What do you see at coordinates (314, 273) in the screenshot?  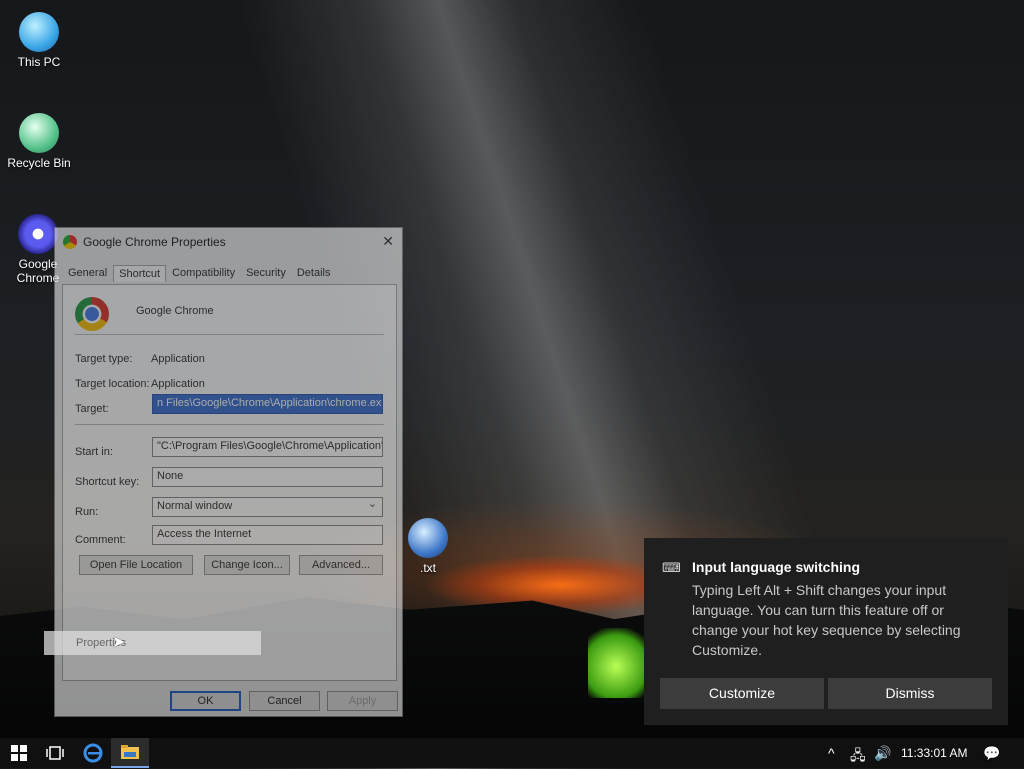 I see `tab-details: Details` at bounding box center [314, 273].